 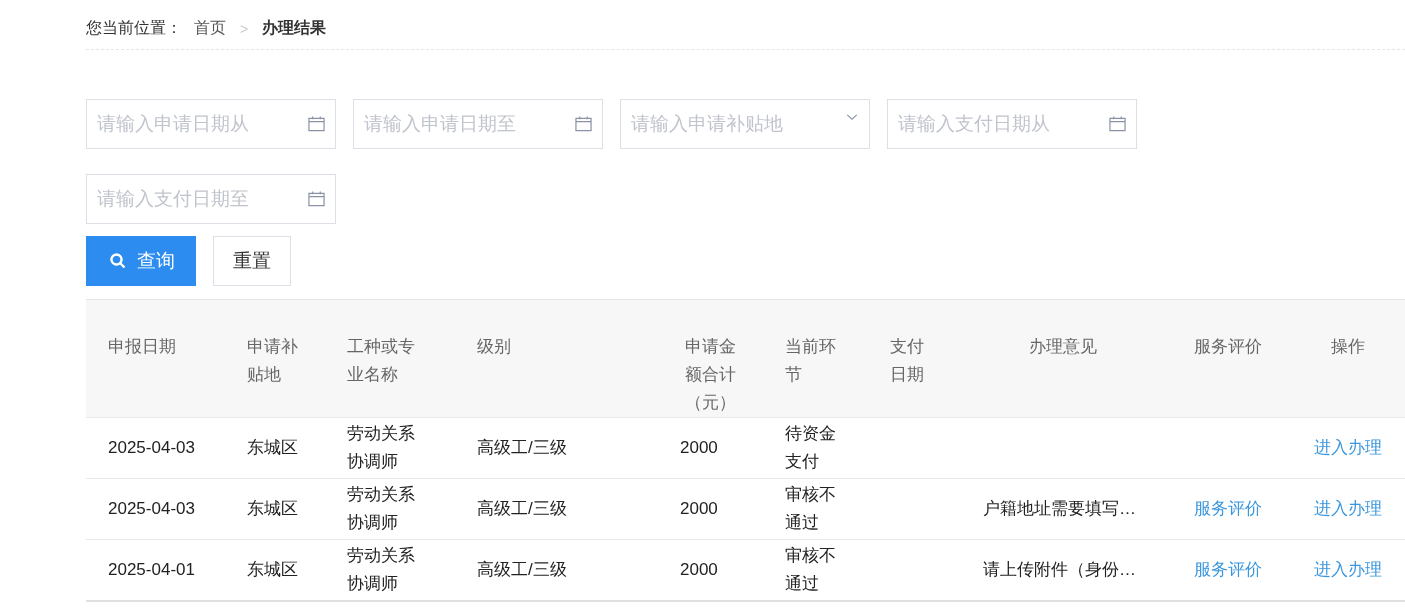 I want to click on column-header: 操作, so click(x=1347, y=347).